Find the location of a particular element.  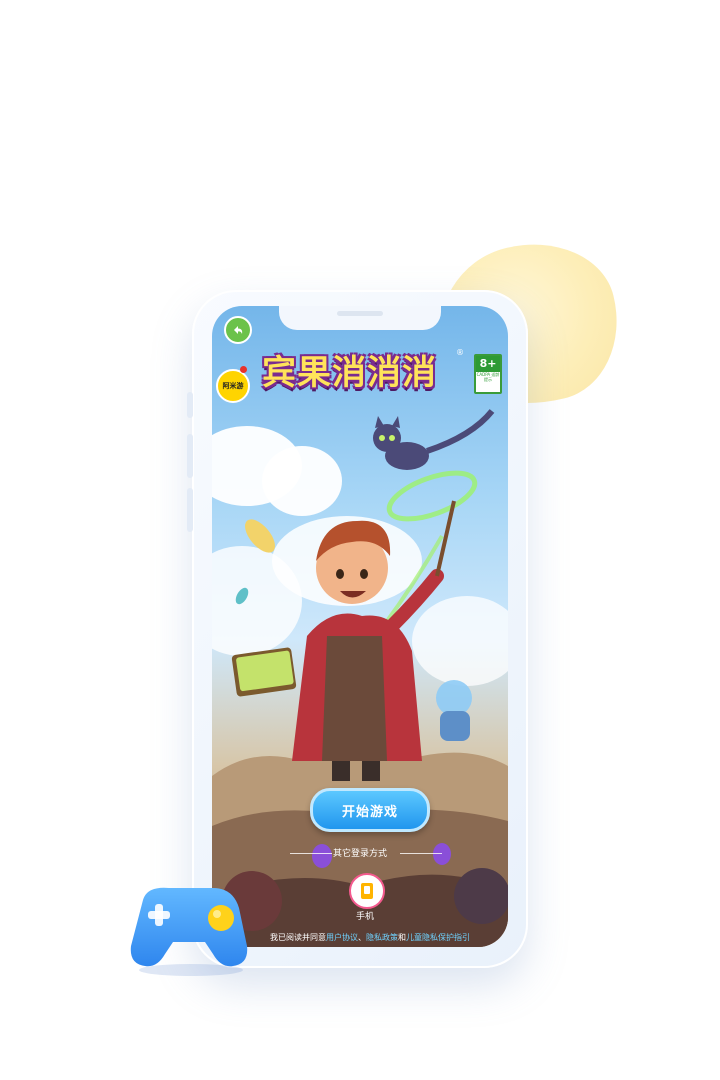

agreement-and: 和 is located at coordinates (402, 937).